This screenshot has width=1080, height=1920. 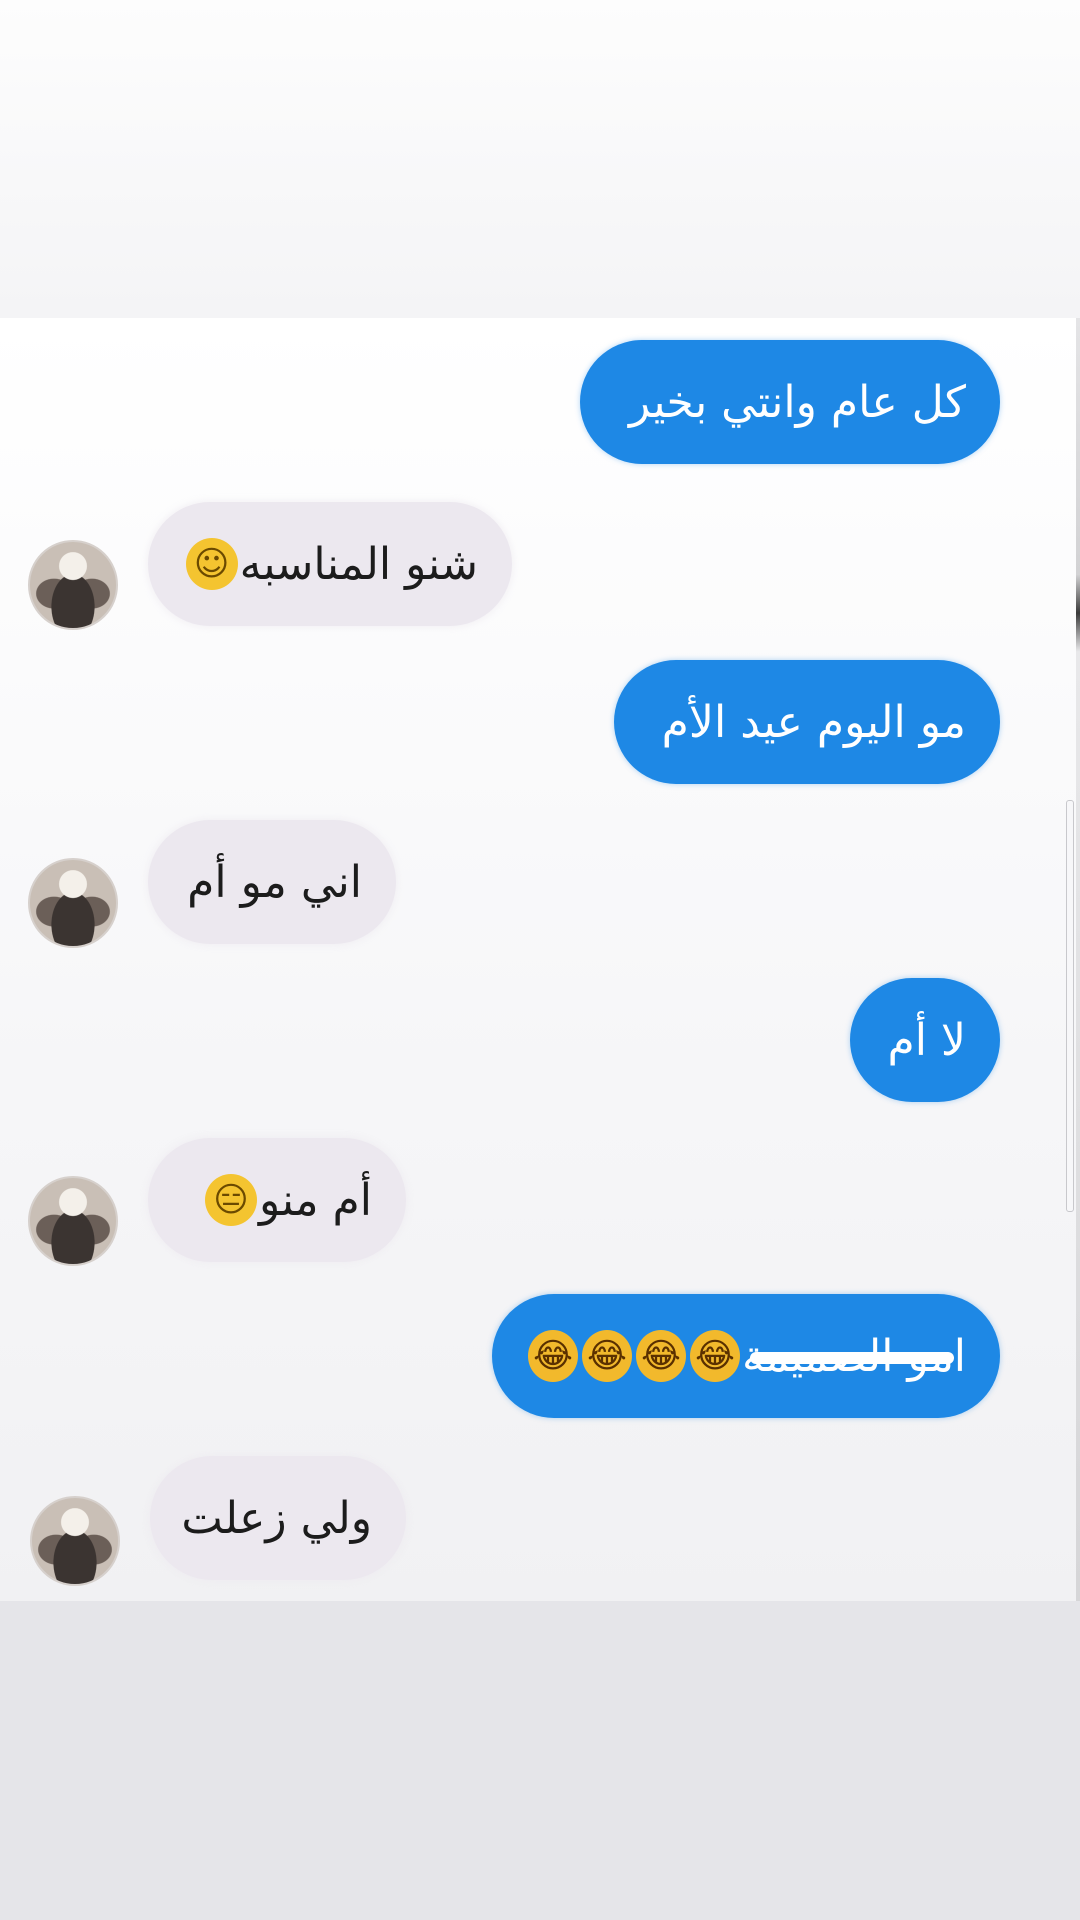 What do you see at coordinates (358, 564) in the screenshot?
I see `message-text: شنو المناسبه` at bounding box center [358, 564].